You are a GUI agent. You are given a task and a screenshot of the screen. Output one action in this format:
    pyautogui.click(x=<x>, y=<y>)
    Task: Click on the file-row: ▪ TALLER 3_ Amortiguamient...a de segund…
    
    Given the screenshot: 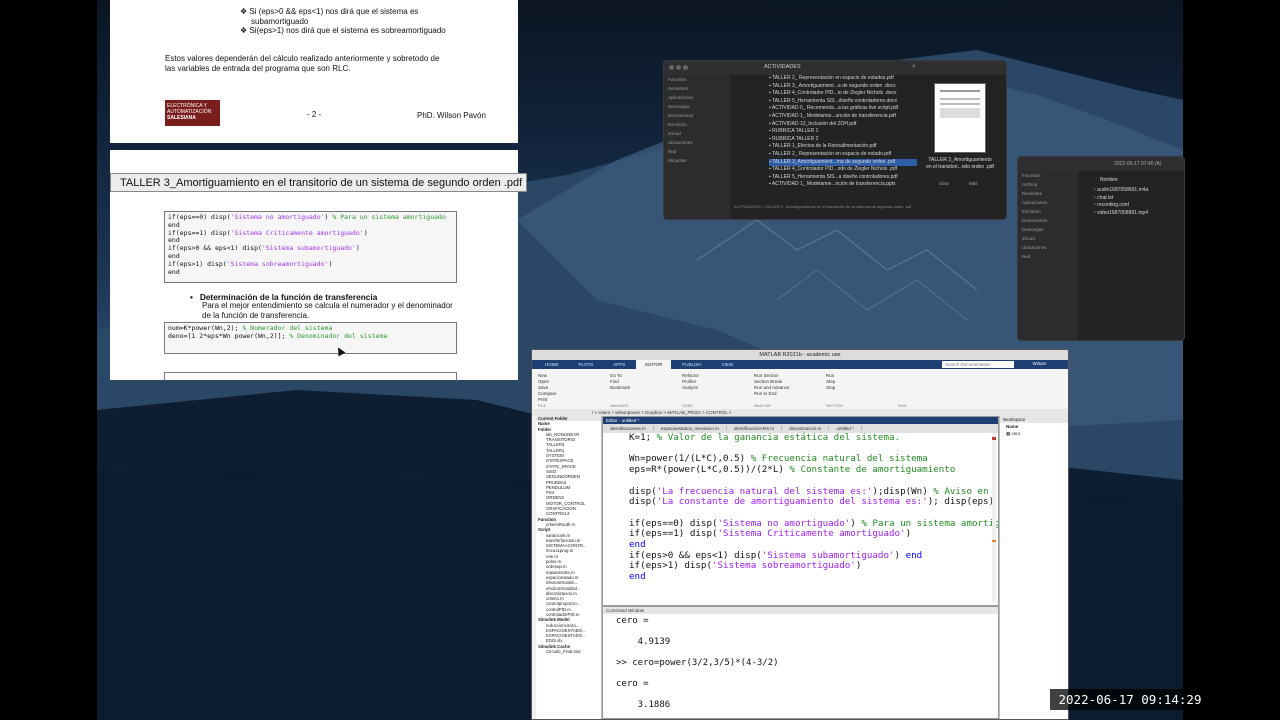 What is the action you would take?
    pyautogui.click(x=843, y=87)
    